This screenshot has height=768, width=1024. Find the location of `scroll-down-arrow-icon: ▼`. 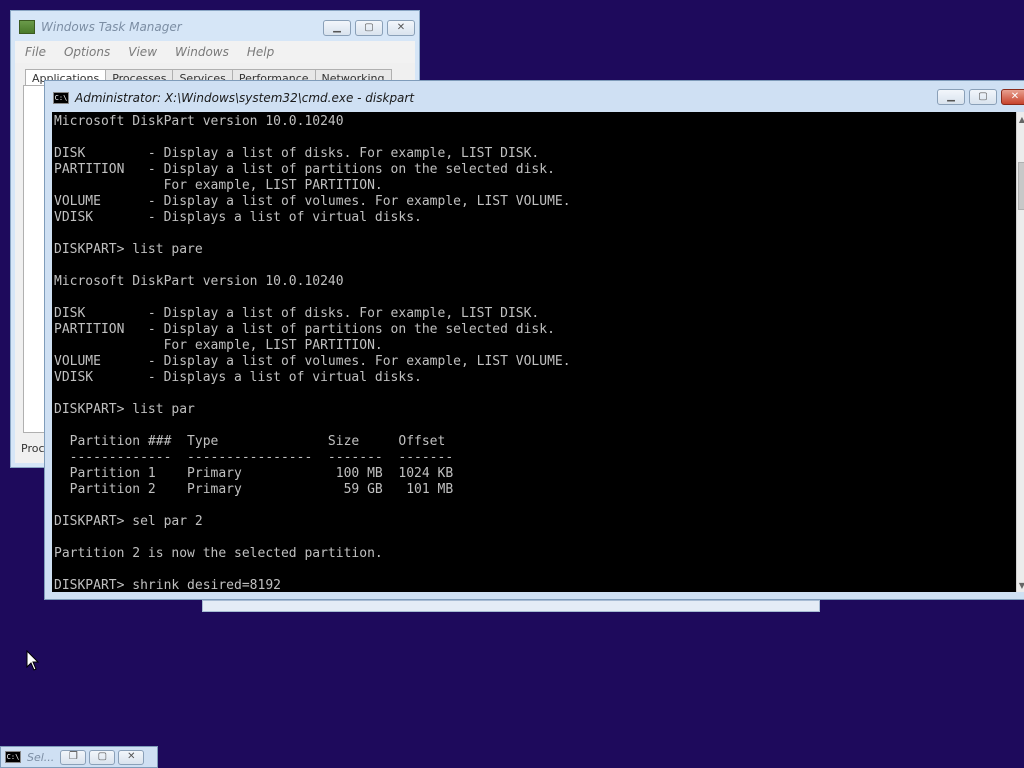

scroll-down-arrow-icon: ▼ is located at coordinates (1020, 585).